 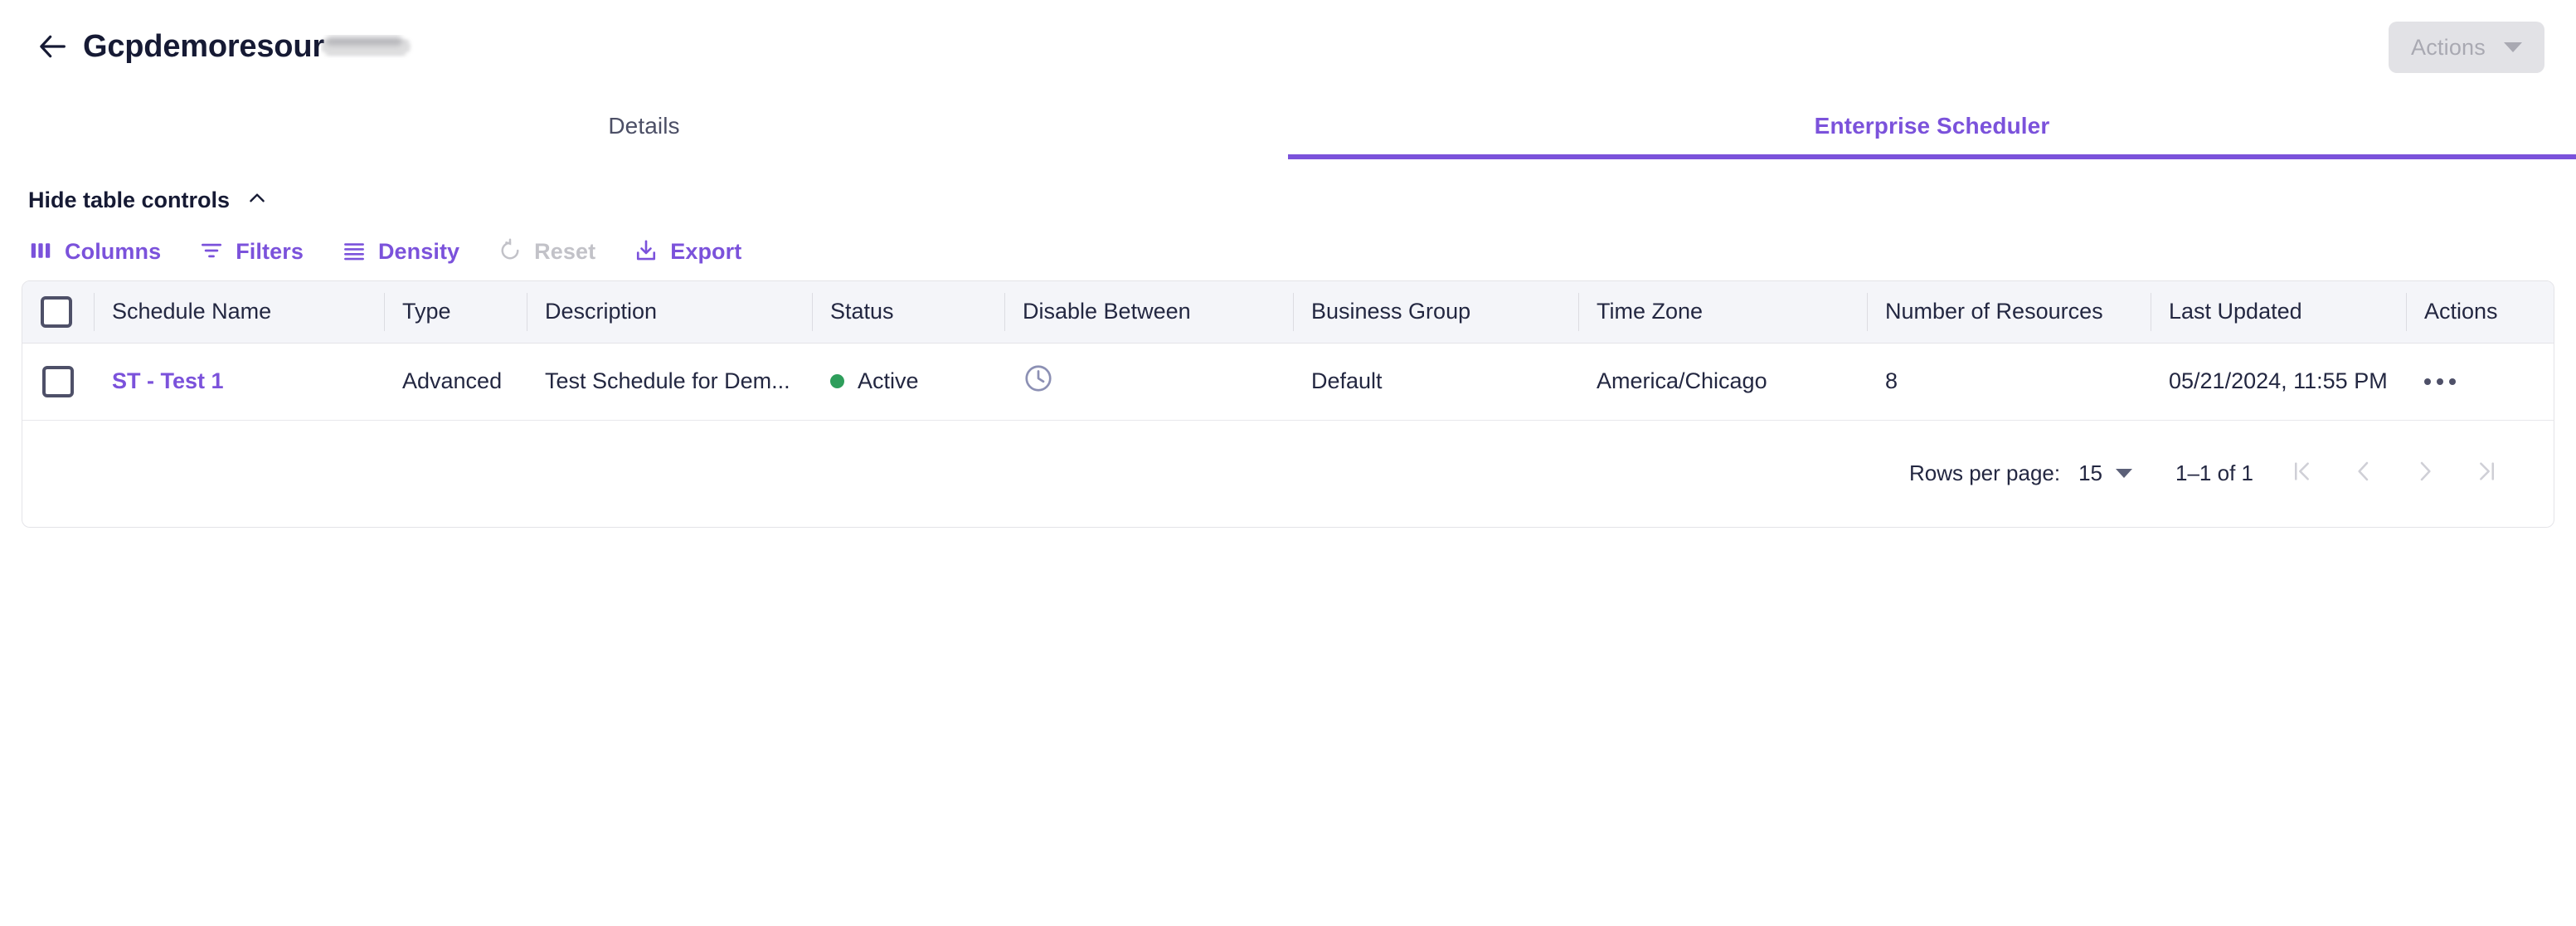 What do you see at coordinates (129, 200) in the screenshot?
I see `hide-table-controls-label: Hide table controls` at bounding box center [129, 200].